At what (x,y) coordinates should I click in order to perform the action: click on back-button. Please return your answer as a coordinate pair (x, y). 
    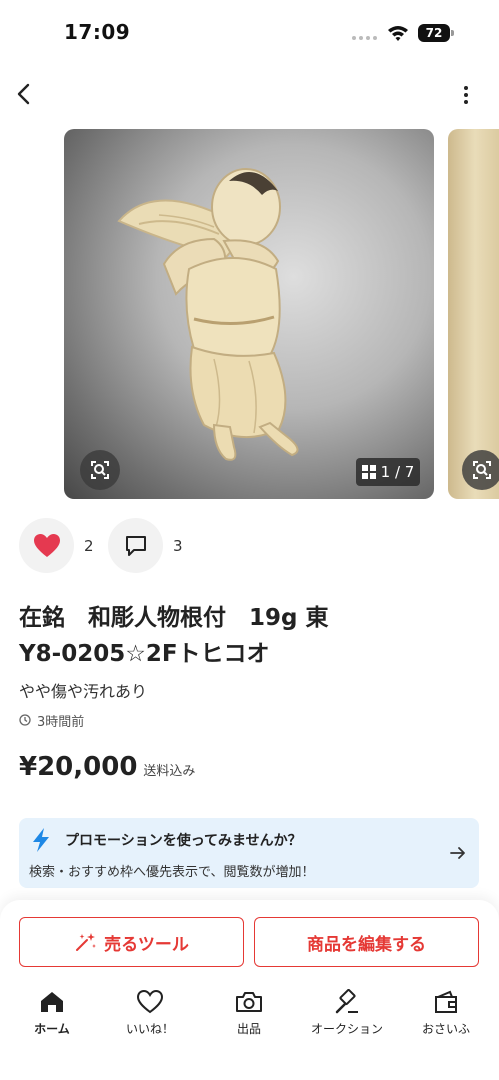
    Looking at the image, I should click on (25, 94).